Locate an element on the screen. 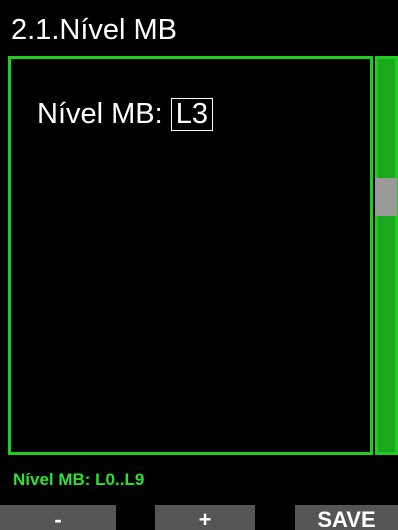 Image resolution: width=398 pixels, height=530 pixels. mb-level-label: Nível MB: is located at coordinates (100, 114).